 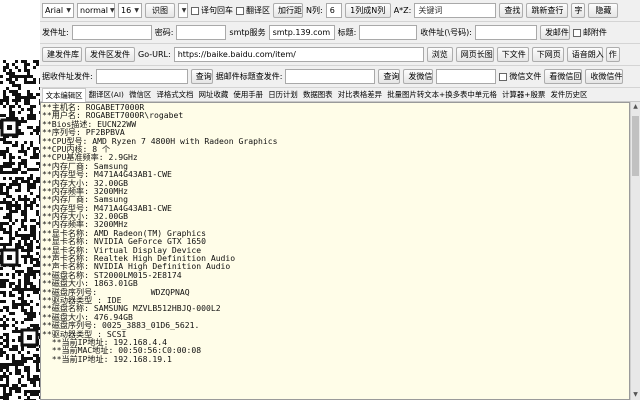 What do you see at coordinates (58, 10) in the screenshot?
I see `font-family-select: Arial ▼` at bounding box center [58, 10].